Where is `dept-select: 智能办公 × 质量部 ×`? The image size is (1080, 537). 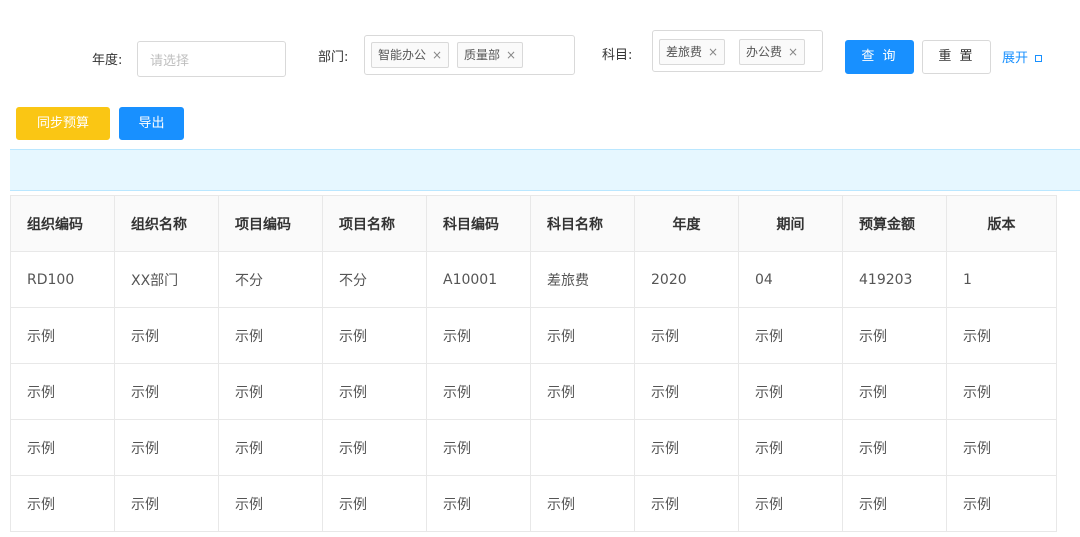
dept-select: 智能办公 × 质量部 × is located at coordinates (469, 55).